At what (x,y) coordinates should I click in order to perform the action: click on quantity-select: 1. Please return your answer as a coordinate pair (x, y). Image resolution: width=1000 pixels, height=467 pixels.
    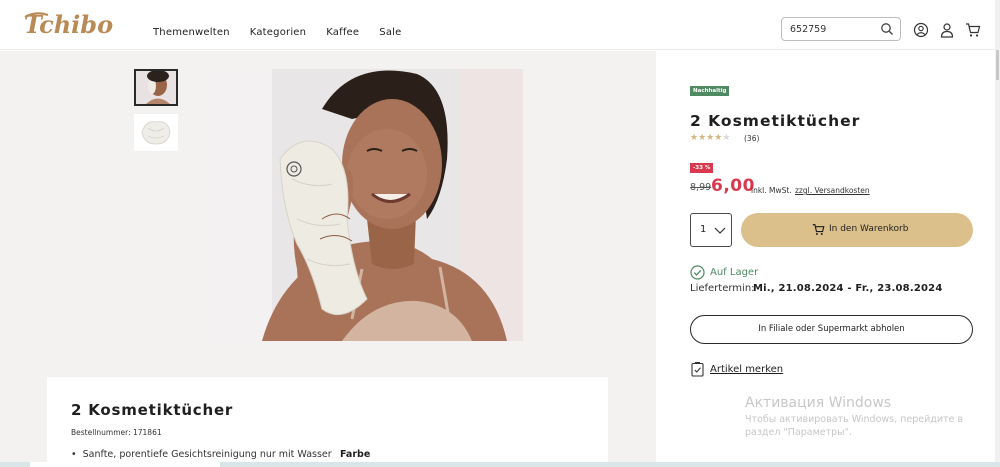
    Looking at the image, I should click on (711, 230).